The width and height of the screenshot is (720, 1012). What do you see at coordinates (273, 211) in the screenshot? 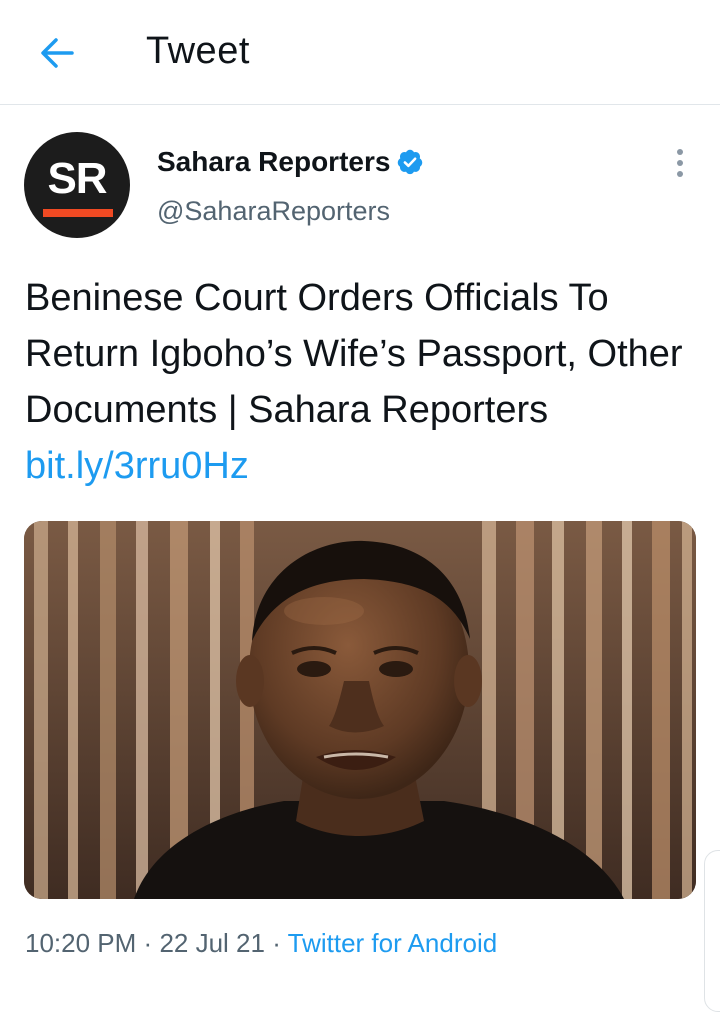
I see `author-handle: @SaharaReporters` at bounding box center [273, 211].